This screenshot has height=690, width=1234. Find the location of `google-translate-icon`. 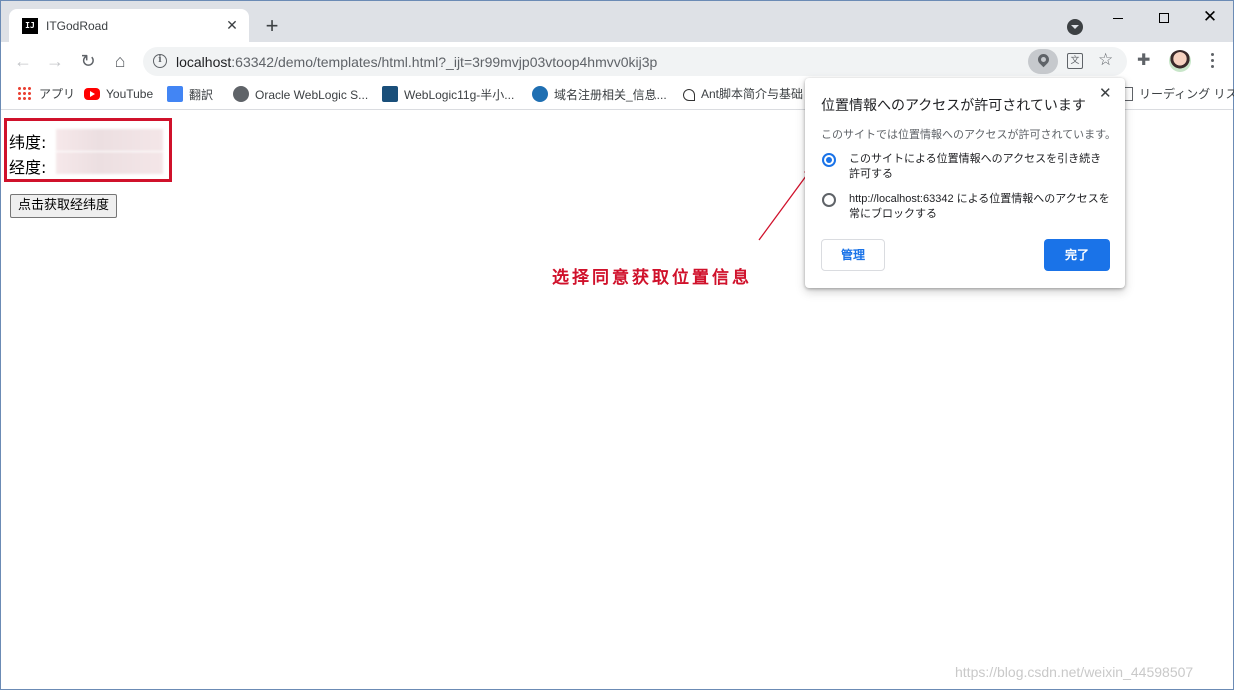

google-translate-icon is located at coordinates (175, 94).